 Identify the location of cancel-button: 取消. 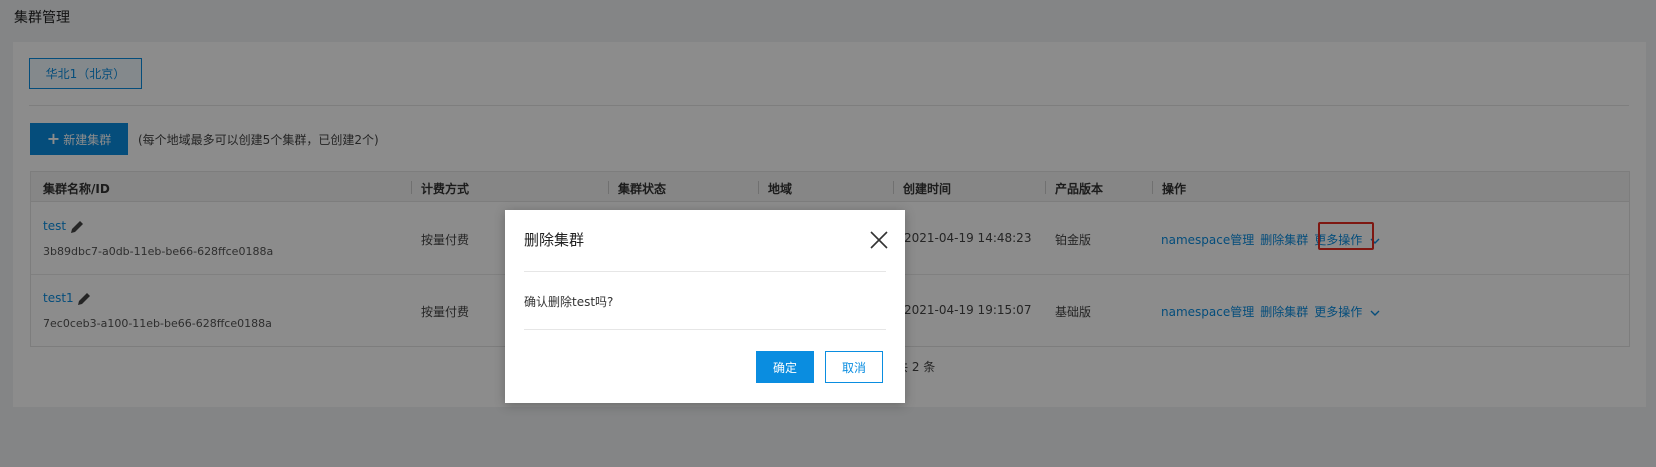
(854, 367).